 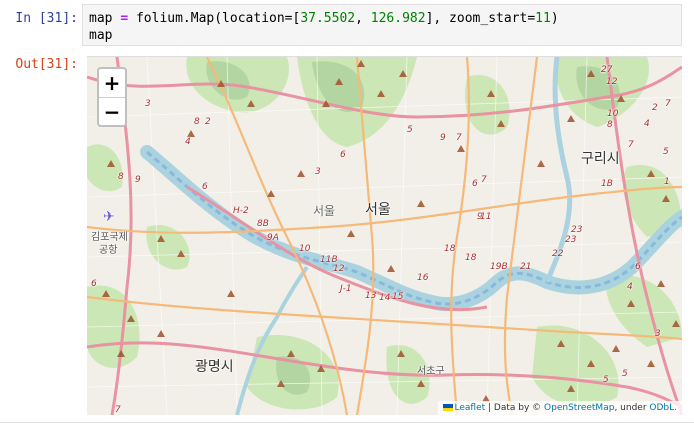 What do you see at coordinates (632, 408) in the screenshot?
I see `attribution-under: , under` at bounding box center [632, 408].